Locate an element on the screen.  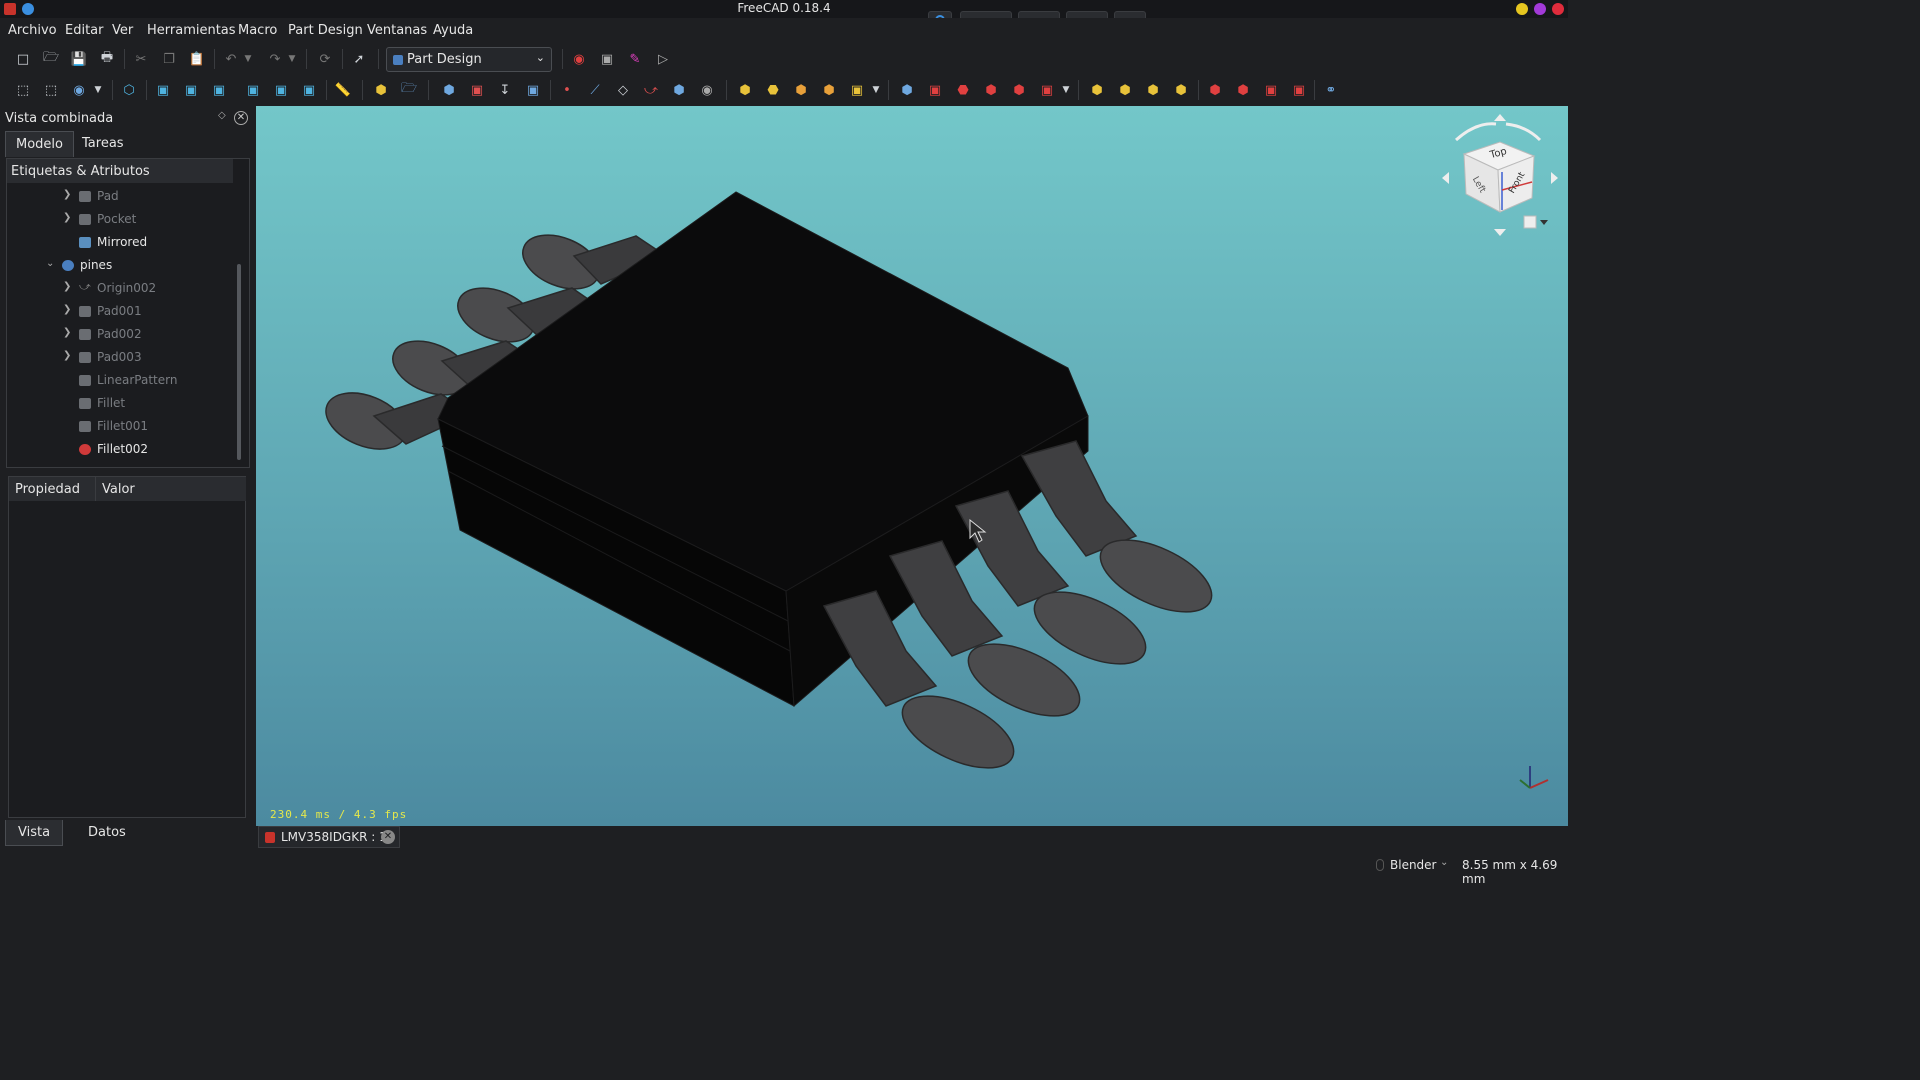
macro-stop-icon: ▣ is located at coordinates (607, 59).